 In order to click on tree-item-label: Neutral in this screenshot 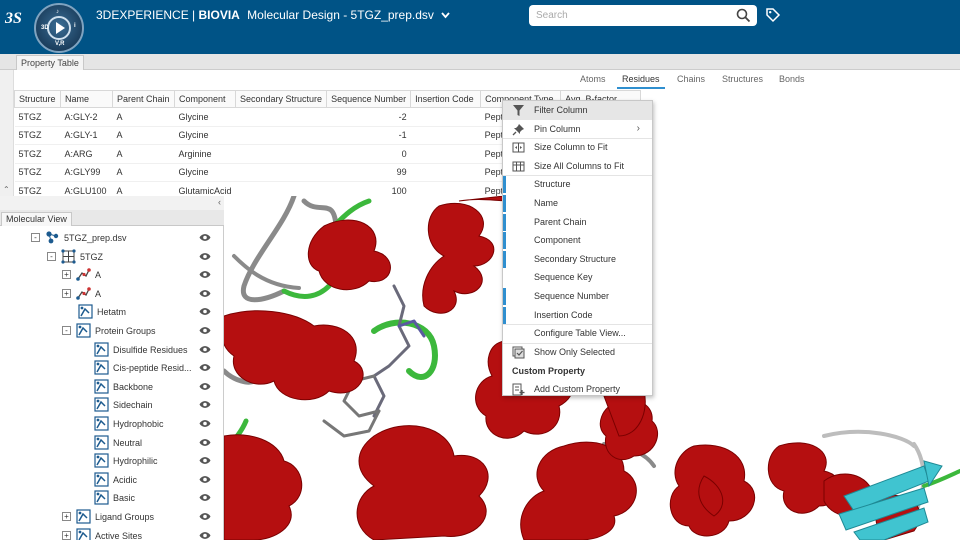, I will do `click(128, 442)`.